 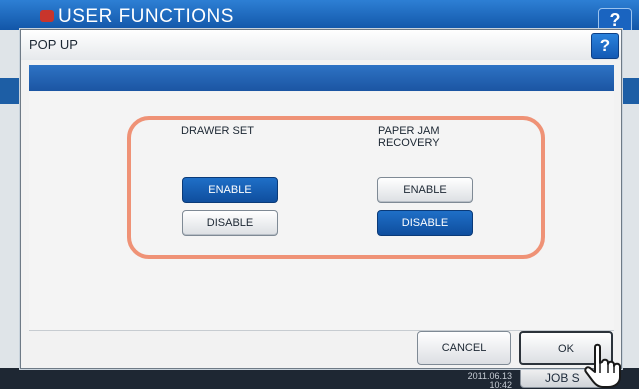 What do you see at coordinates (464, 348) in the screenshot?
I see `cancel-button: CANCEL` at bounding box center [464, 348].